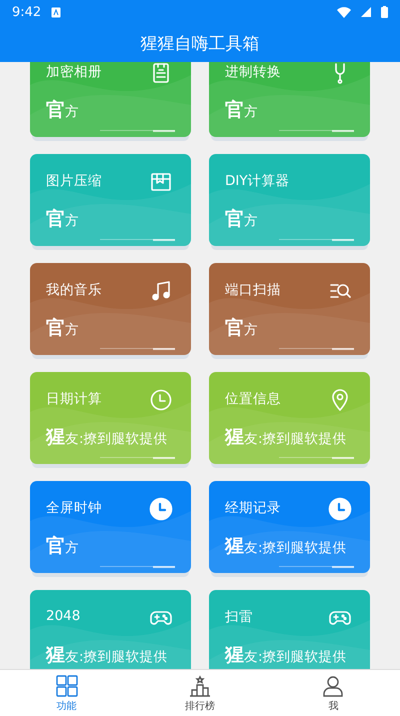 Image resolution: width=400 pixels, height=716 pixels. What do you see at coordinates (110, 527) in the screenshot?
I see `tool-card: 全屏时钟 官方` at bounding box center [110, 527].